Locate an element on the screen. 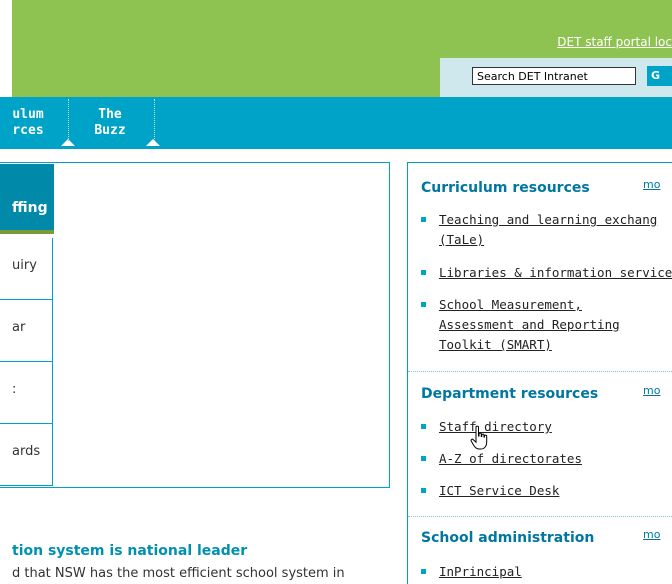 This screenshot has width=672, height=584. link-line: Assessment and Reporting is located at coordinates (529, 324).